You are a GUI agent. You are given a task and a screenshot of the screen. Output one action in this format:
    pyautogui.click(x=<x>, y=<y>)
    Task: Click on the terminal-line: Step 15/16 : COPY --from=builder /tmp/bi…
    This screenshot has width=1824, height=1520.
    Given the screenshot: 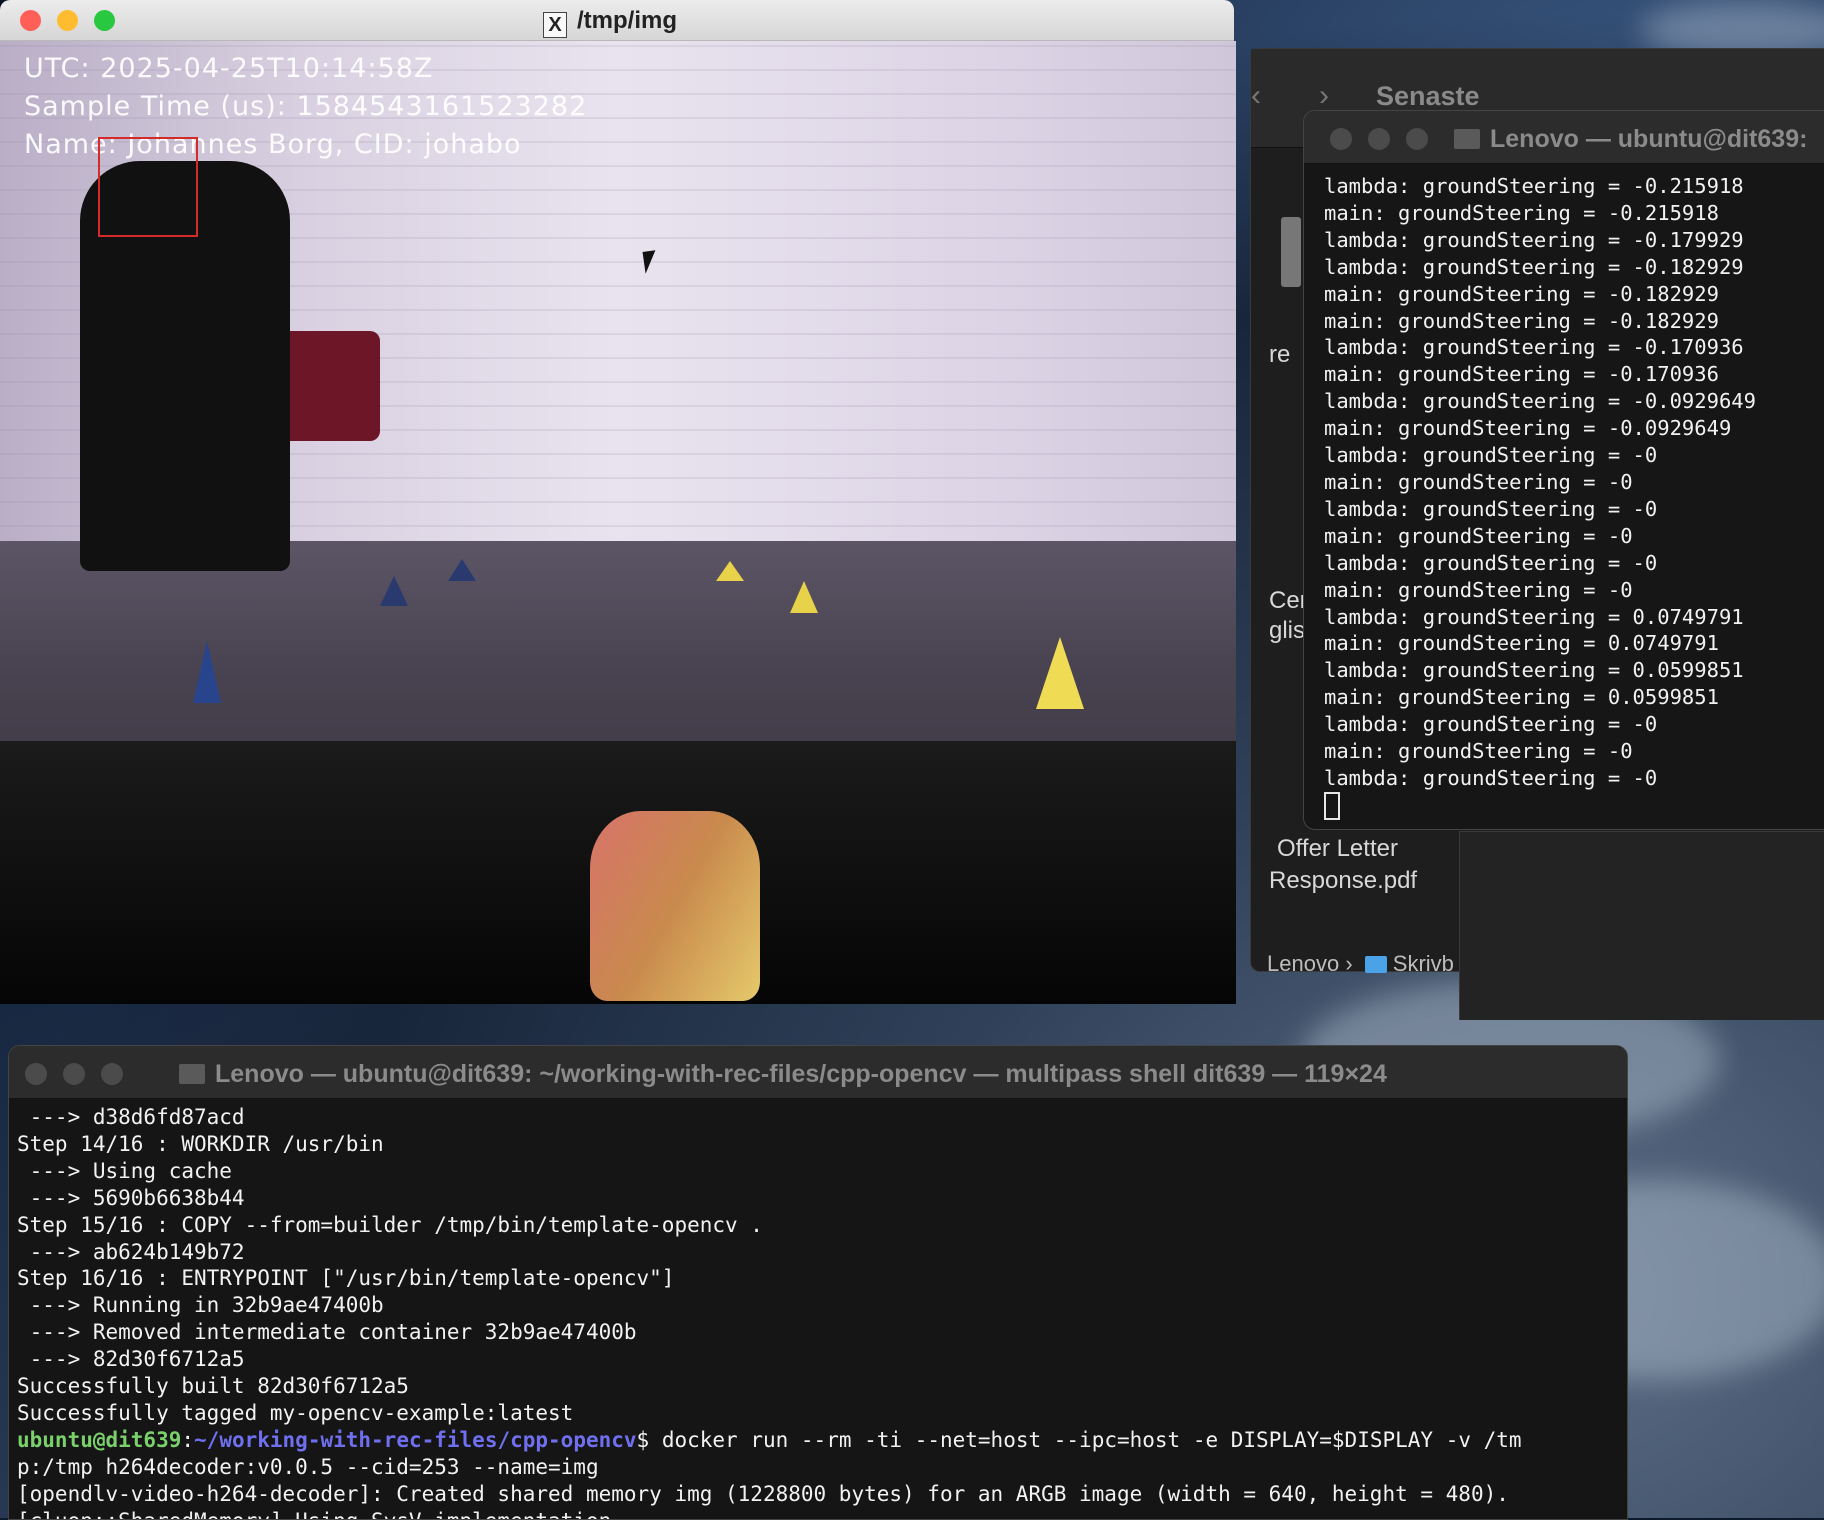 What is the action you would take?
    pyautogui.click(x=390, y=1224)
    